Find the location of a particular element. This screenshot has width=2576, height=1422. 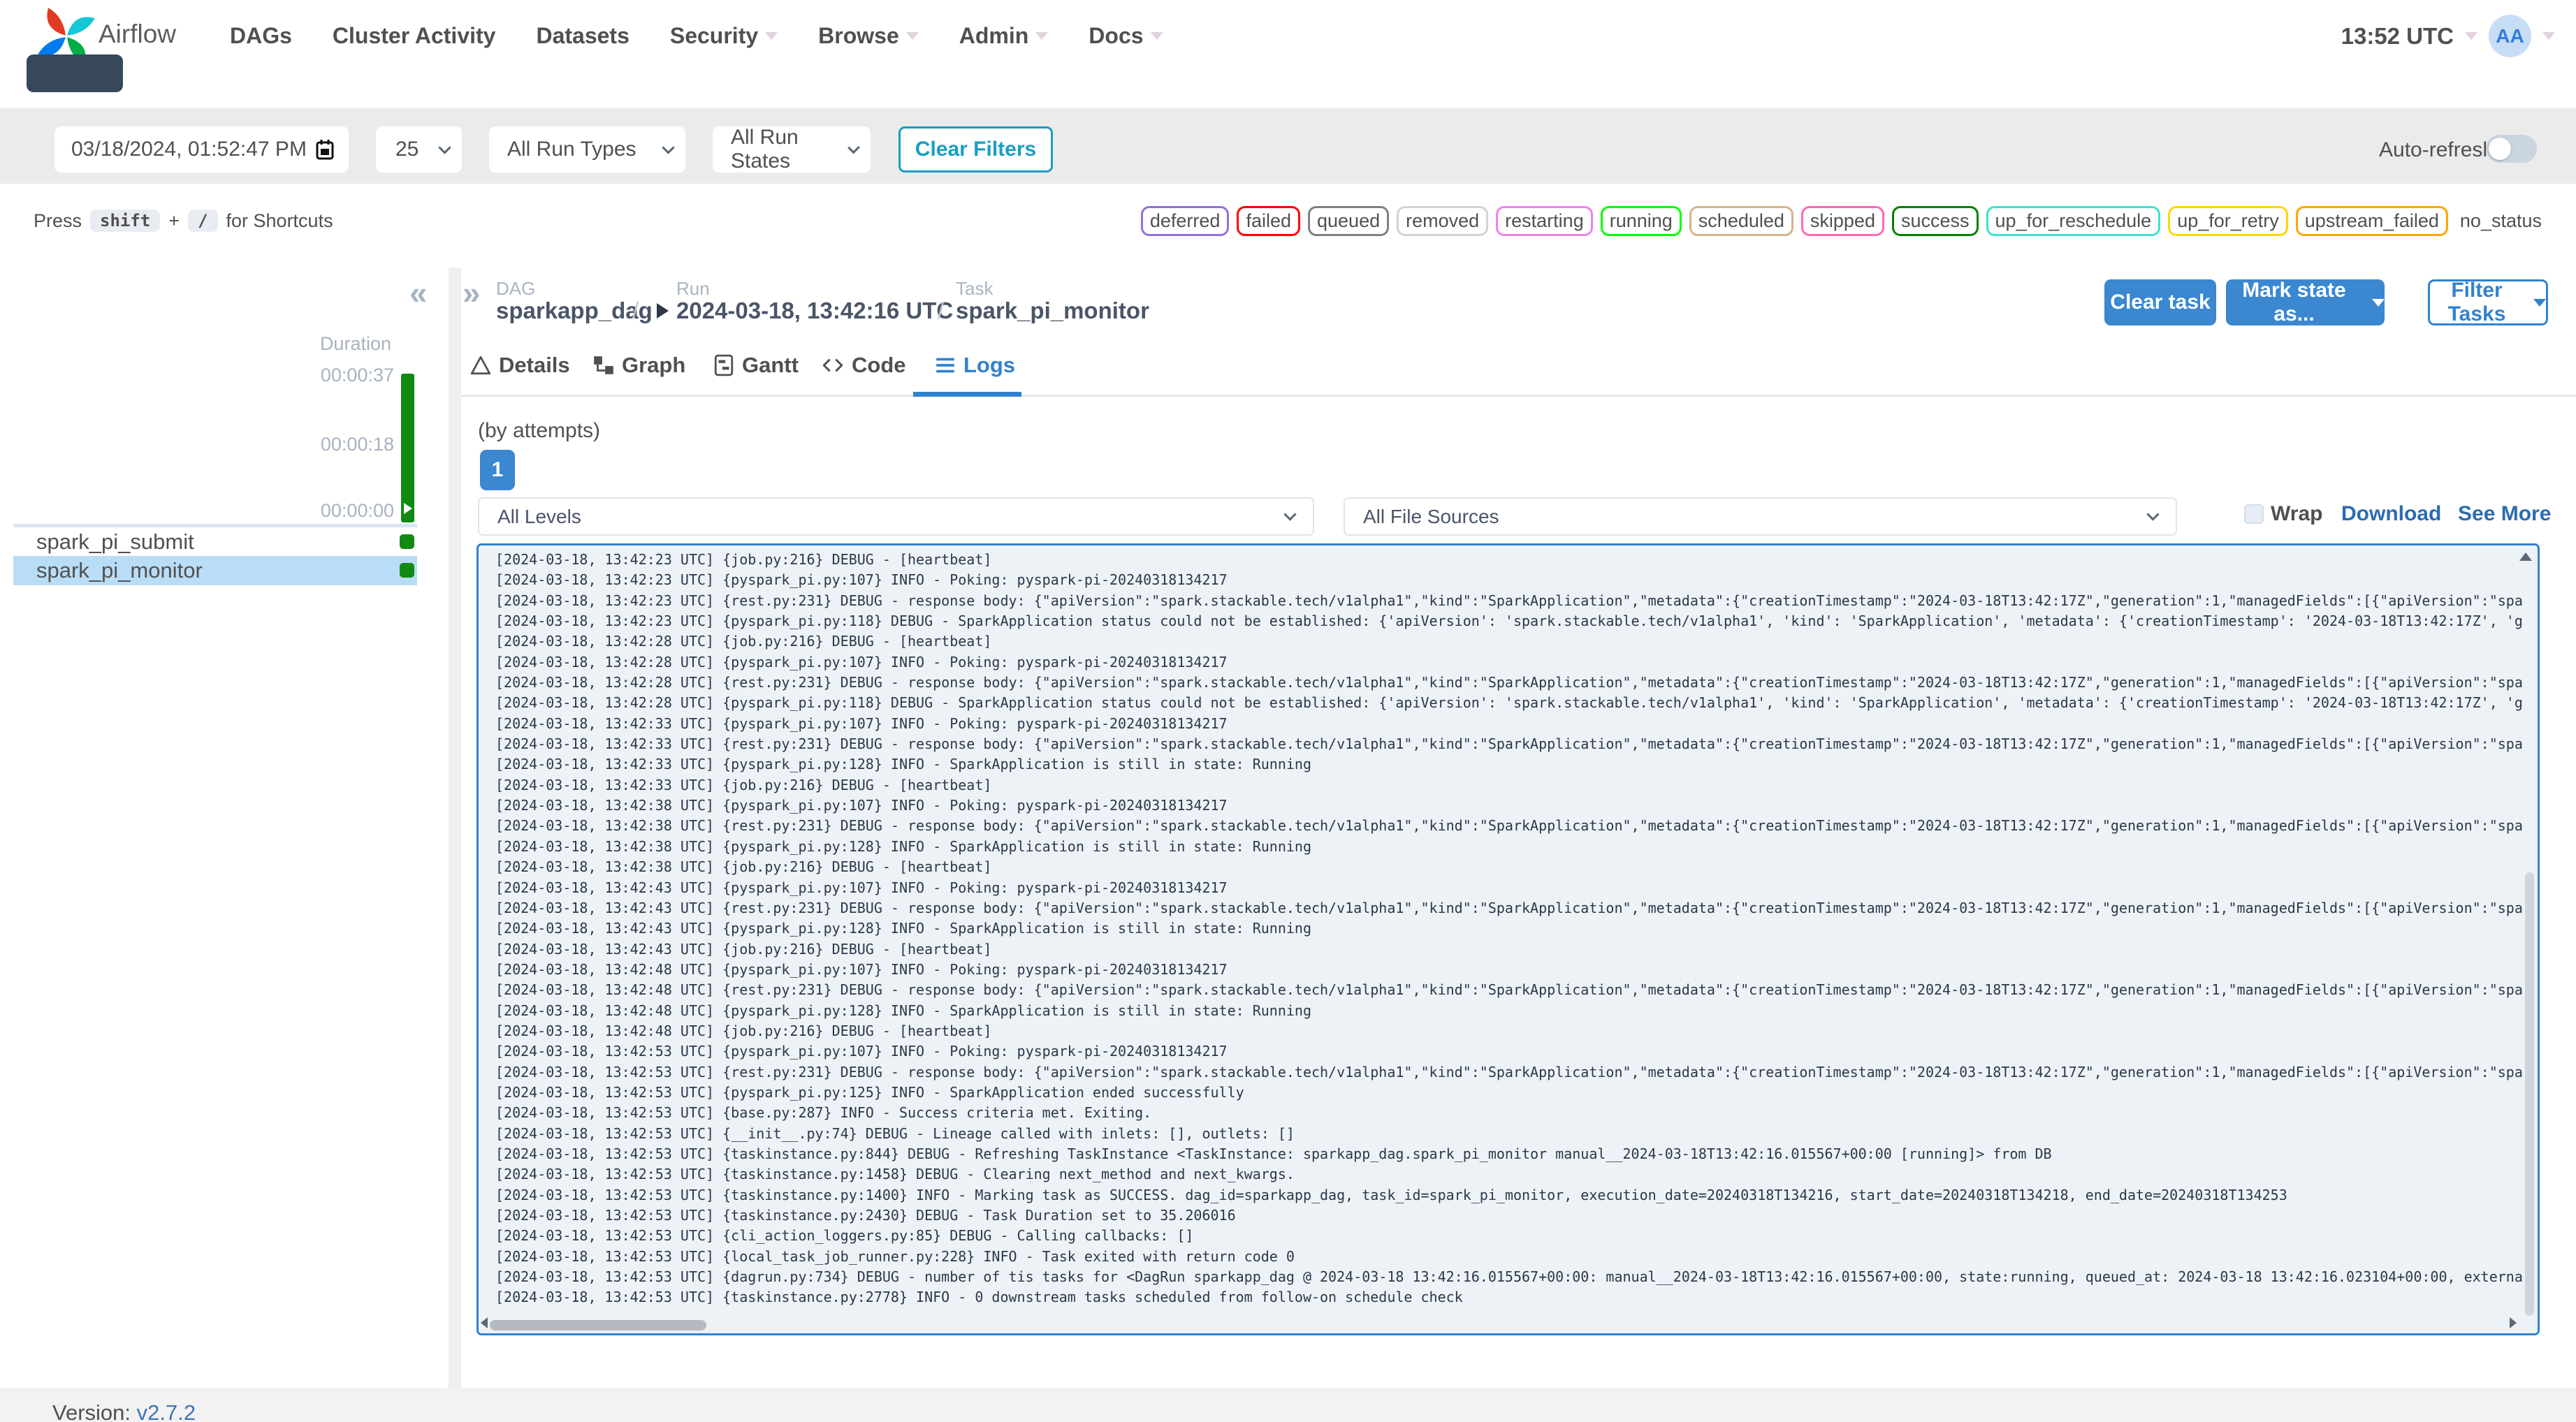

filter-tasks-button: Filter Tasks is located at coordinates (2488, 302).